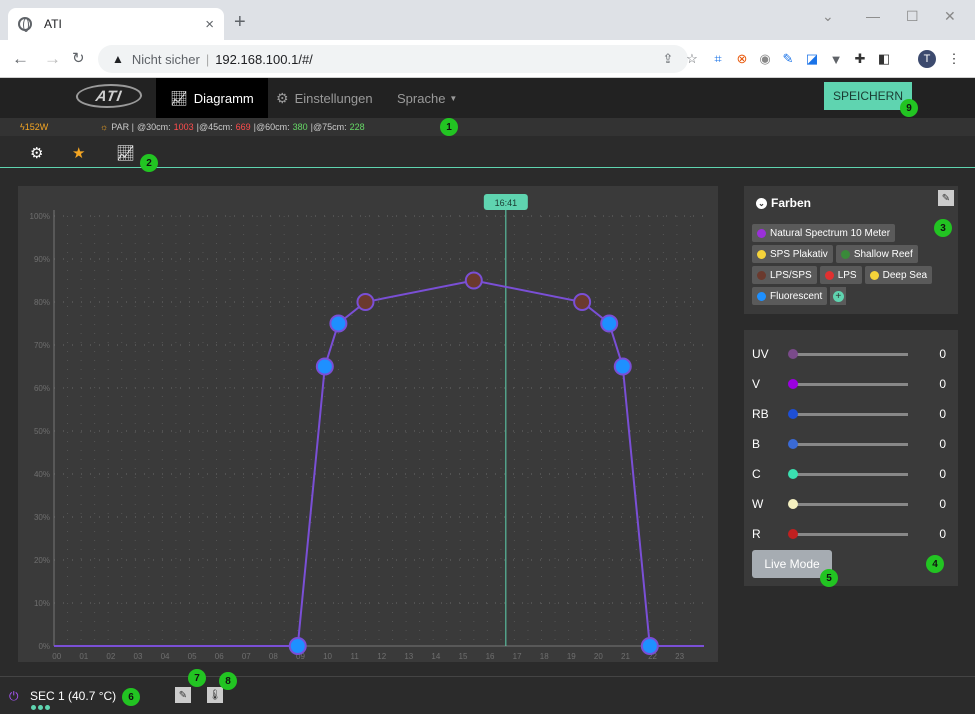 The image size is (975, 714). What do you see at coordinates (240, 22) in the screenshot?
I see `new-tab-button: +` at bounding box center [240, 22].